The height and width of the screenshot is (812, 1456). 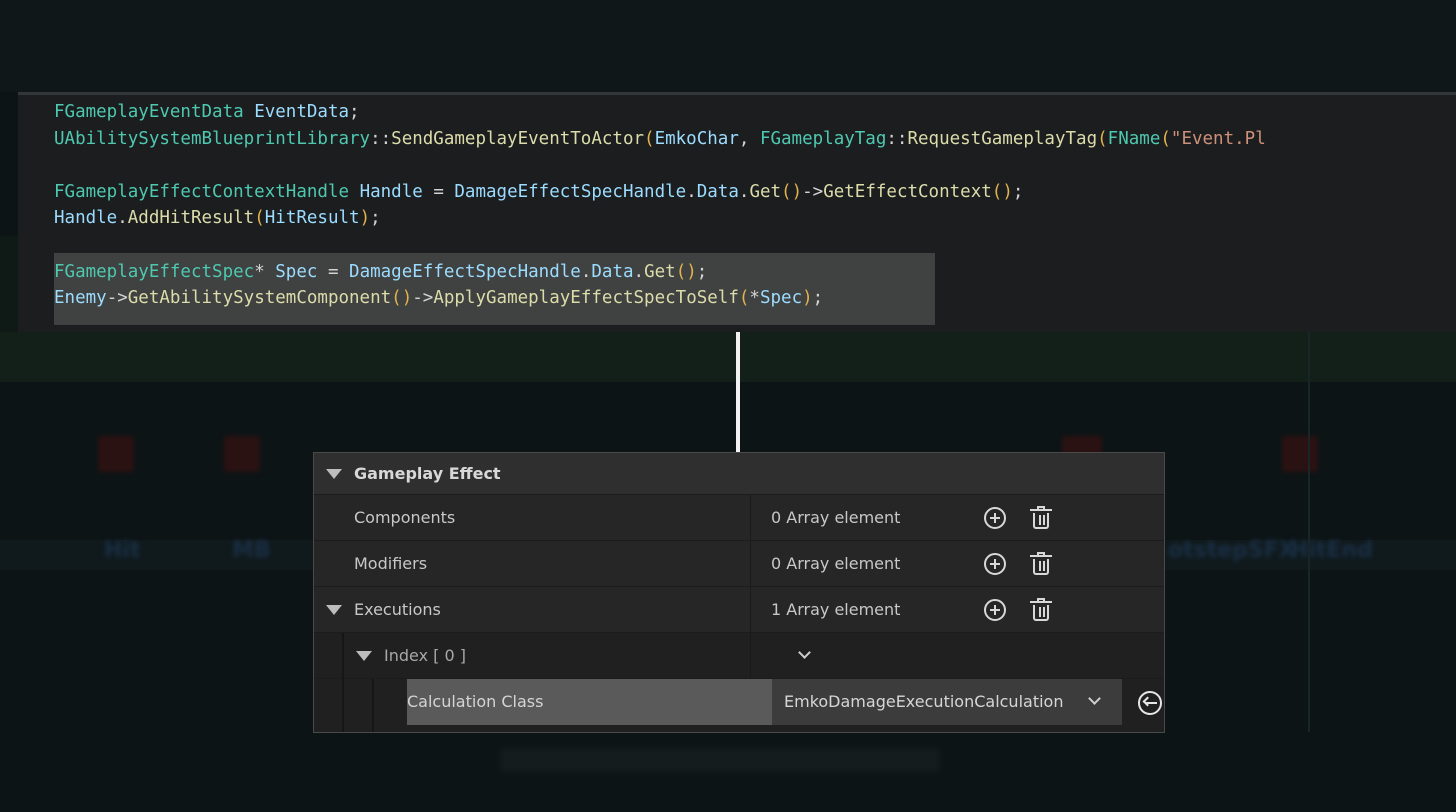 What do you see at coordinates (251, 550) in the screenshot?
I see `bg-pin-label: MB` at bounding box center [251, 550].